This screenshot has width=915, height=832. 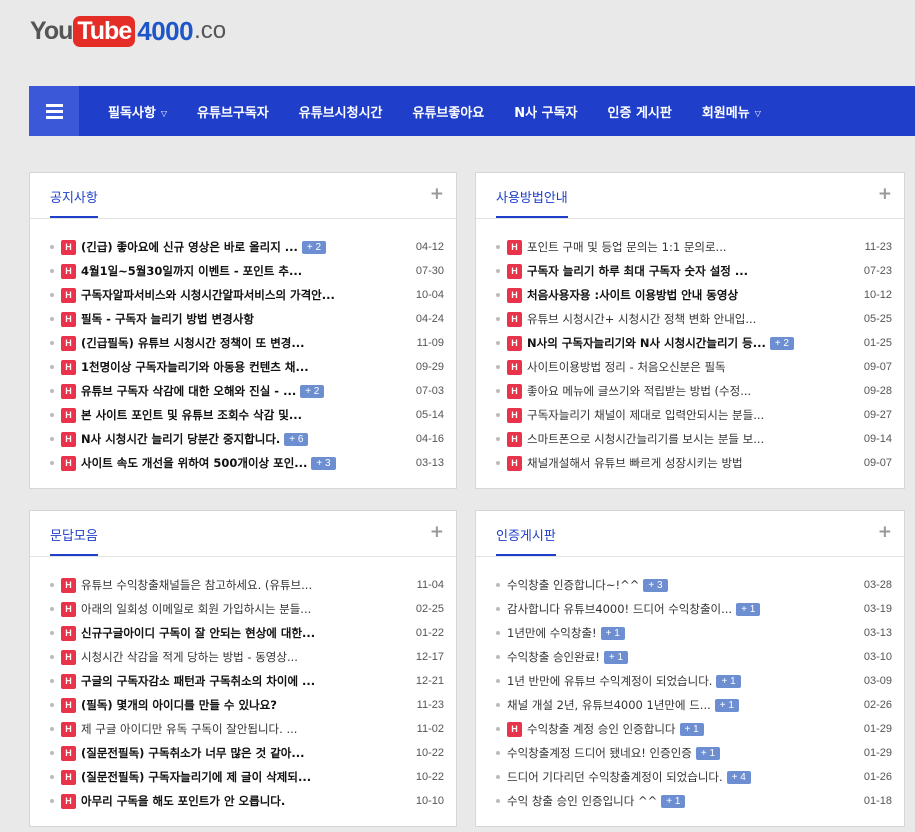 I want to click on nav-item: 회원메뉴 ▽, so click(x=731, y=111).